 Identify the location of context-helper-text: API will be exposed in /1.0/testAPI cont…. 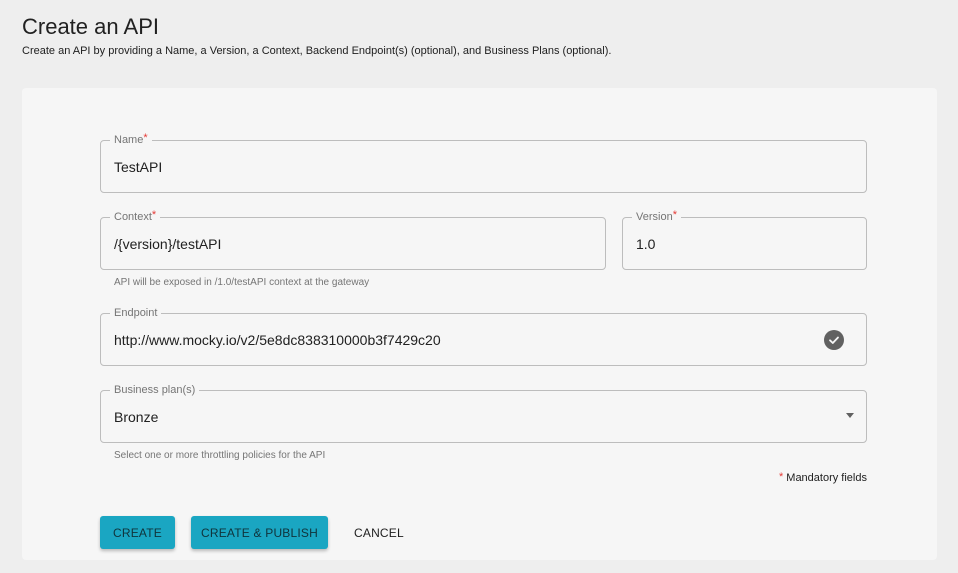
(242, 282).